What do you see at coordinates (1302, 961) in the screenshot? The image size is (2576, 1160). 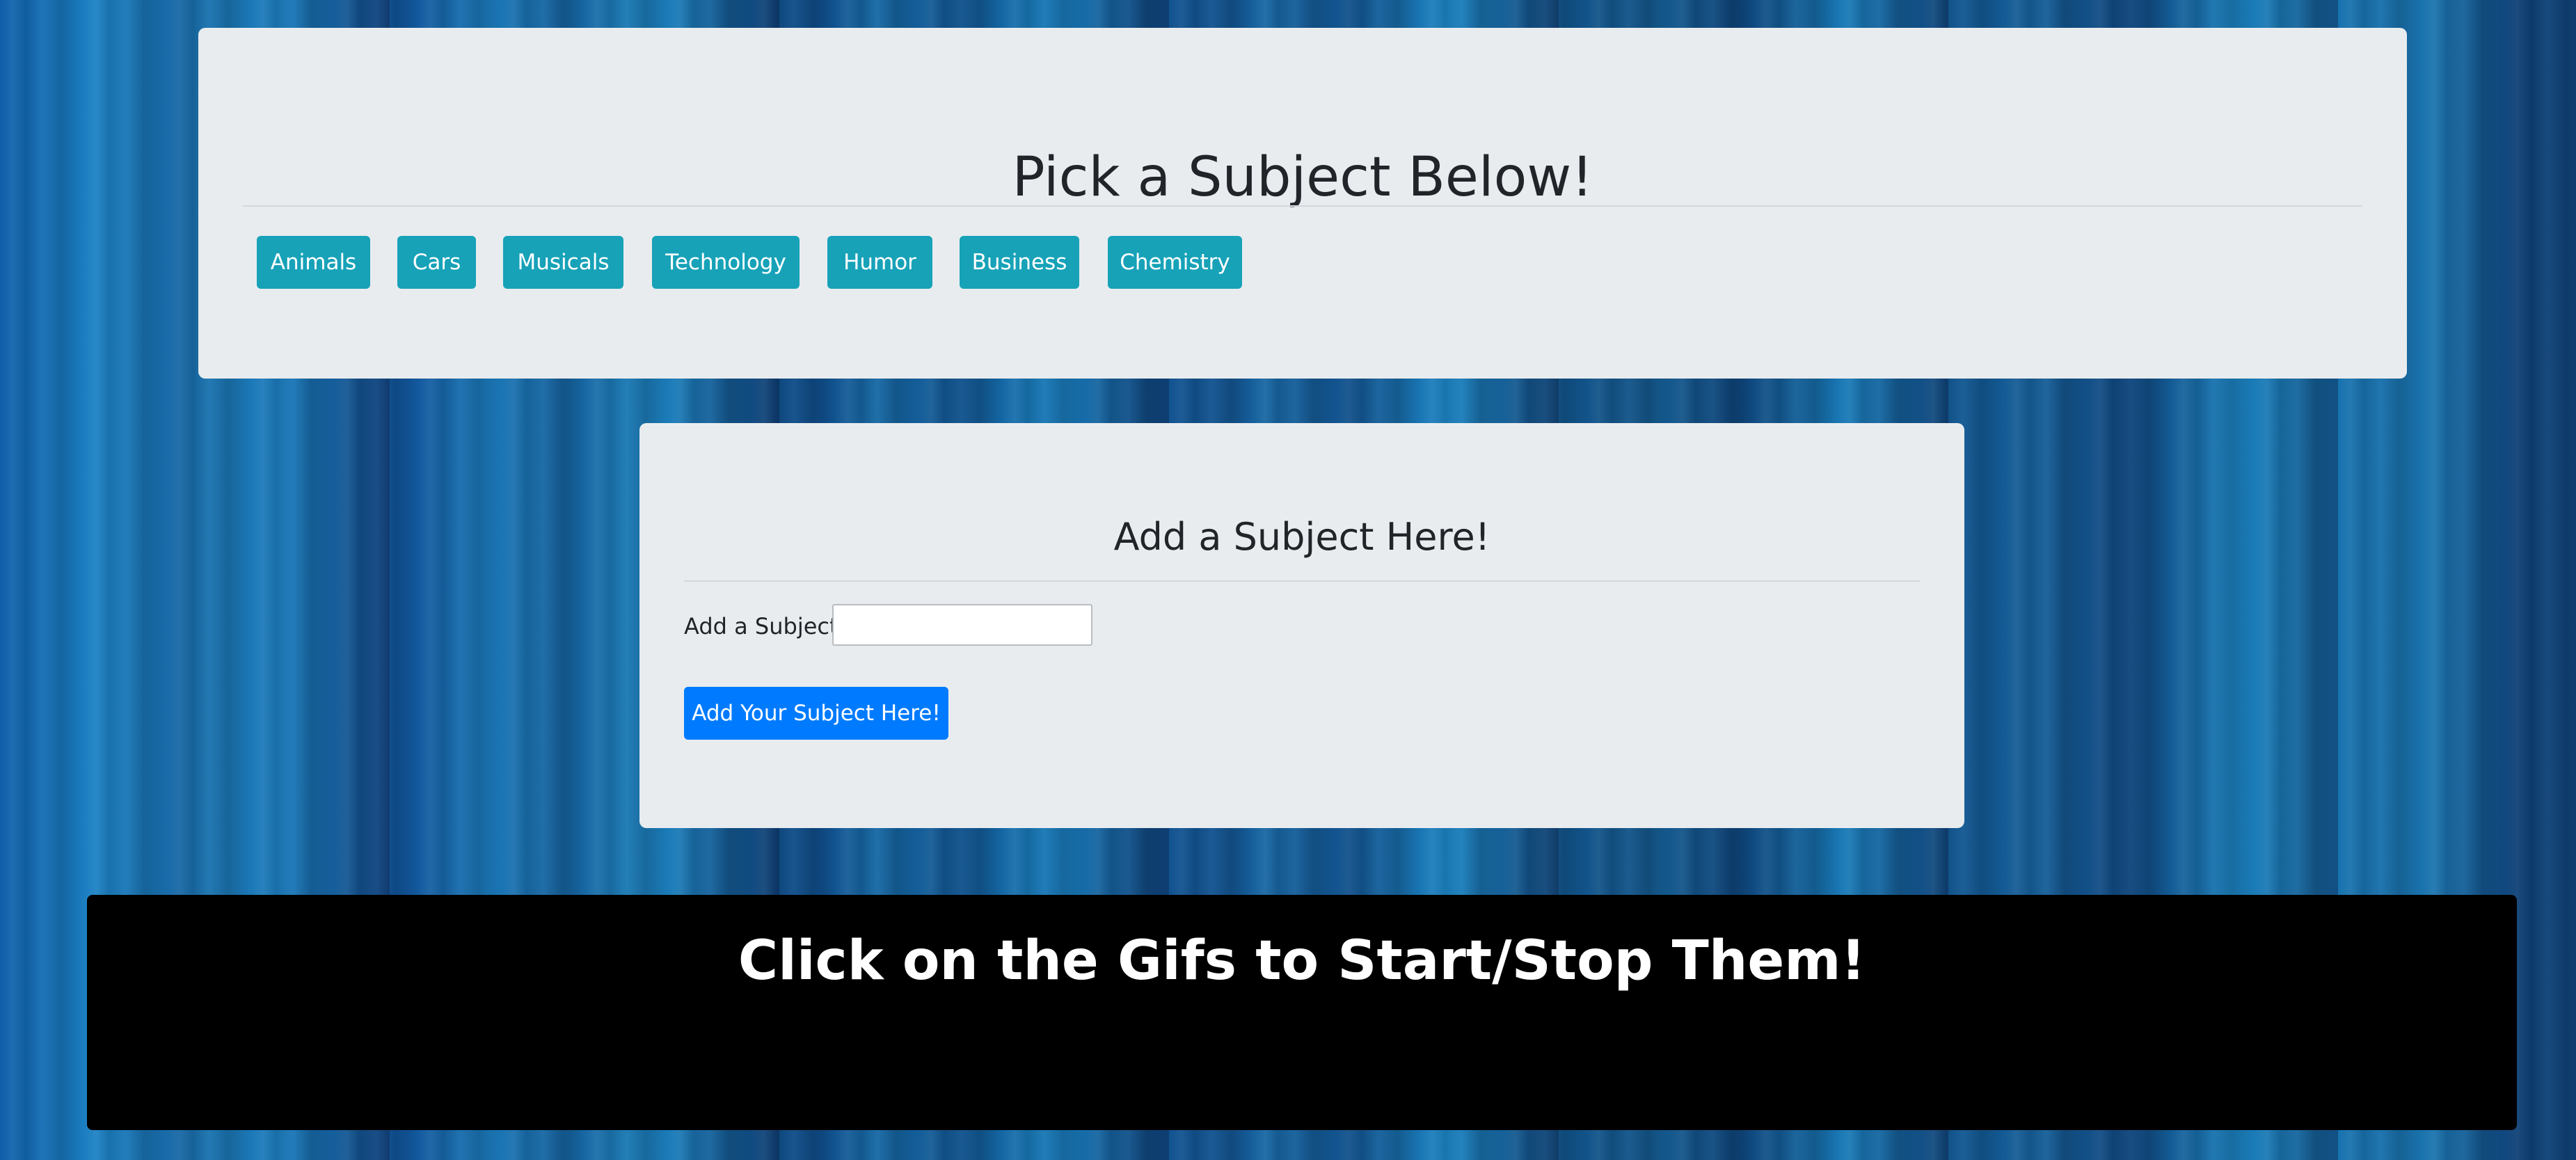 I see `gif-instructions-title: Click on the Gifs to Start/Stop Them!` at bounding box center [1302, 961].